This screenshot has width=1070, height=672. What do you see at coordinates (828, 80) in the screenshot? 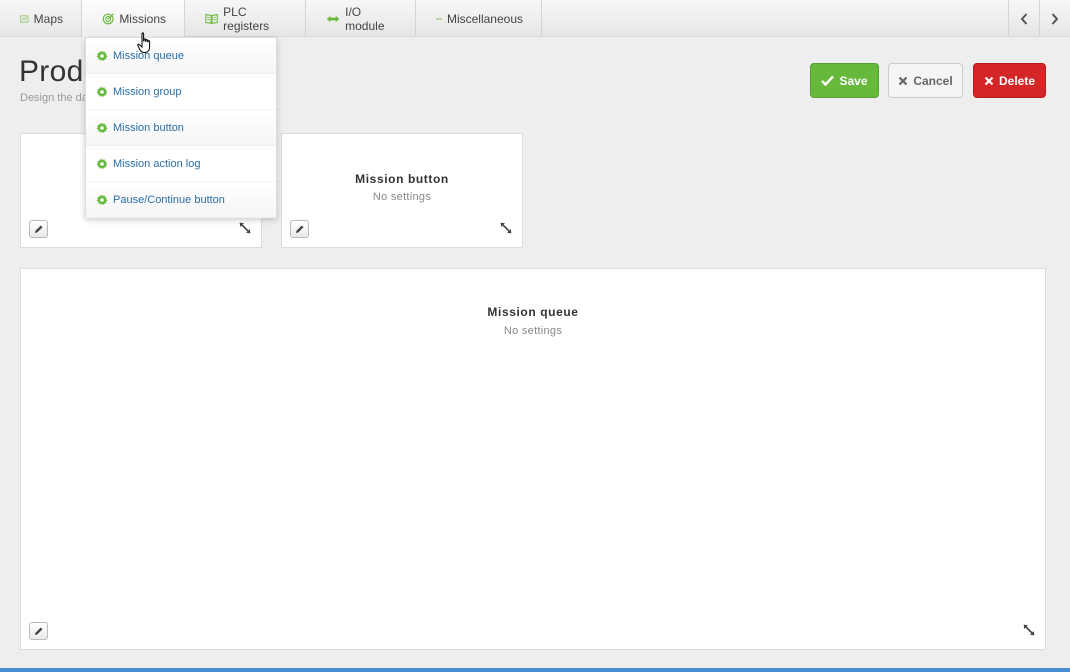
I see `check-icon` at bounding box center [828, 80].